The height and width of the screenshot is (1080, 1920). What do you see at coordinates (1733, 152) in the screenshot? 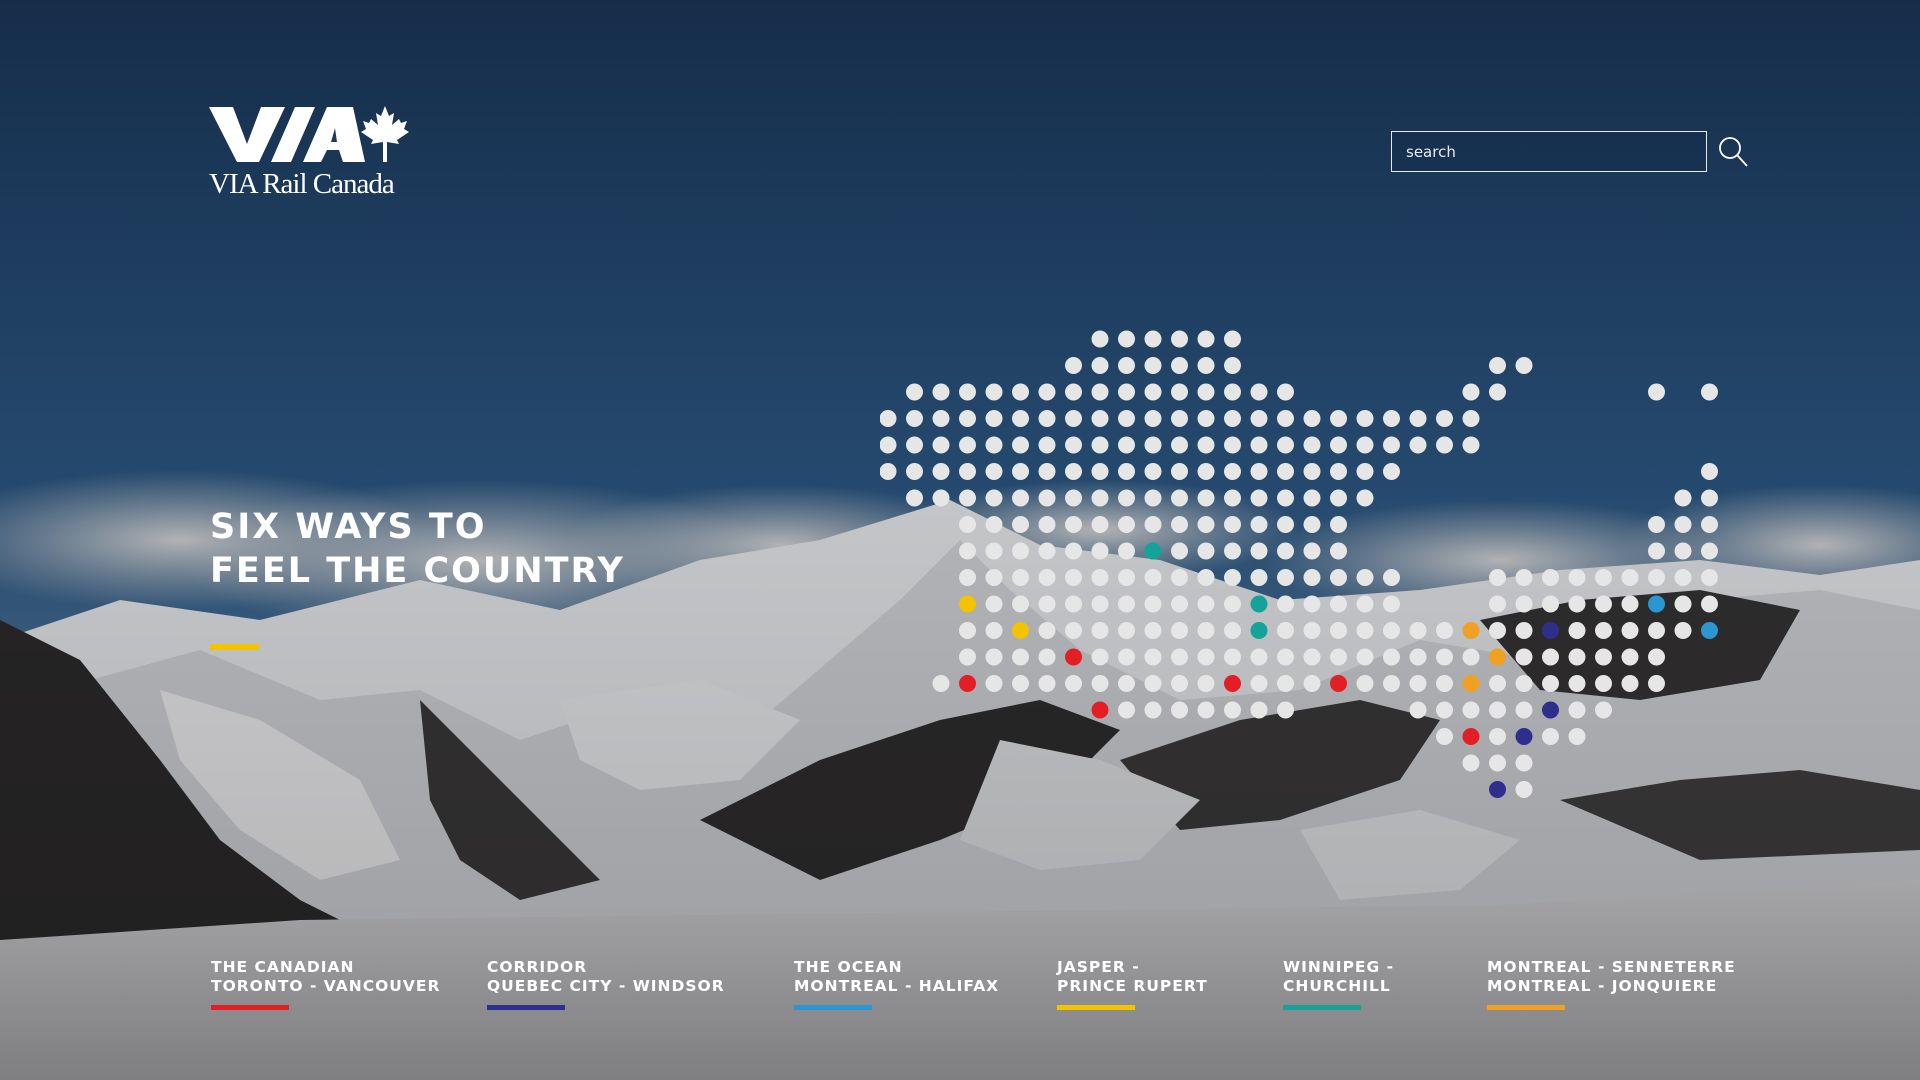
I see `search-button` at bounding box center [1733, 152].